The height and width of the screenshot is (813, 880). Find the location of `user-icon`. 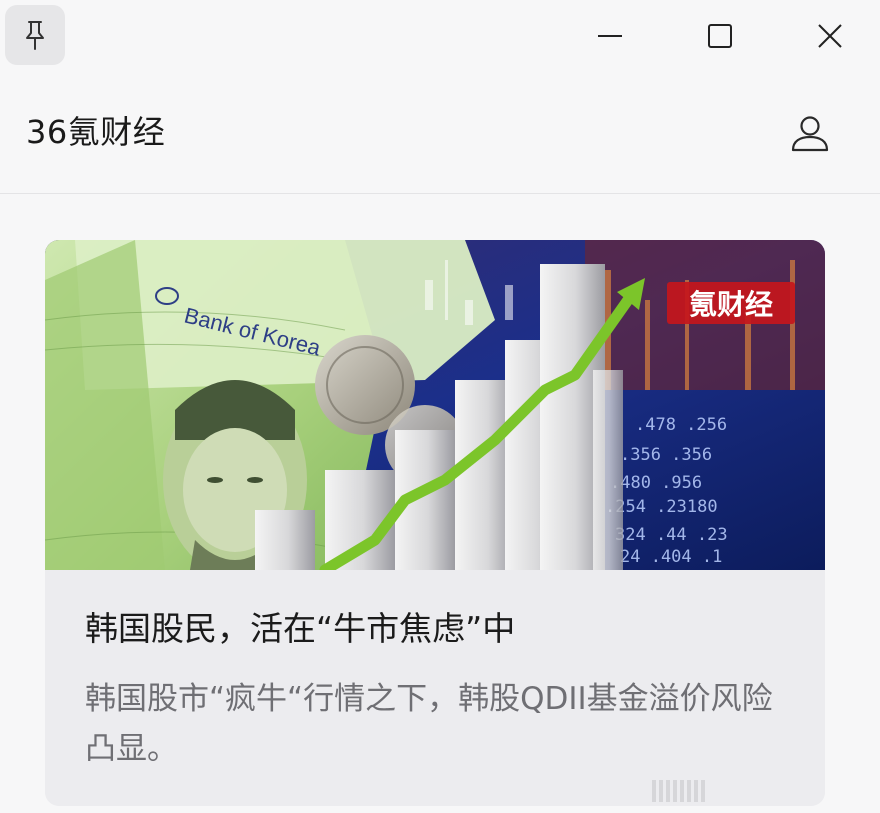

user-icon is located at coordinates (810, 134).